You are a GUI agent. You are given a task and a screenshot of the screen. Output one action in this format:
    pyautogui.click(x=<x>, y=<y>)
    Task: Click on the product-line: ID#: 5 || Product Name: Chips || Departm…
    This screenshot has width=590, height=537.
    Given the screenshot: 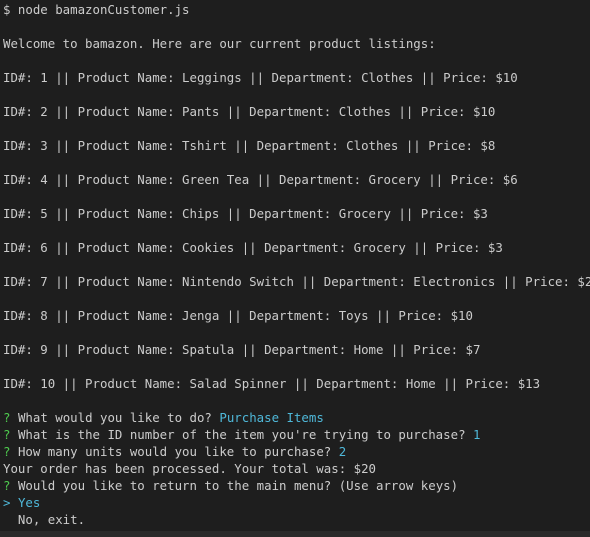 What is the action you would take?
    pyautogui.click(x=245, y=213)
    